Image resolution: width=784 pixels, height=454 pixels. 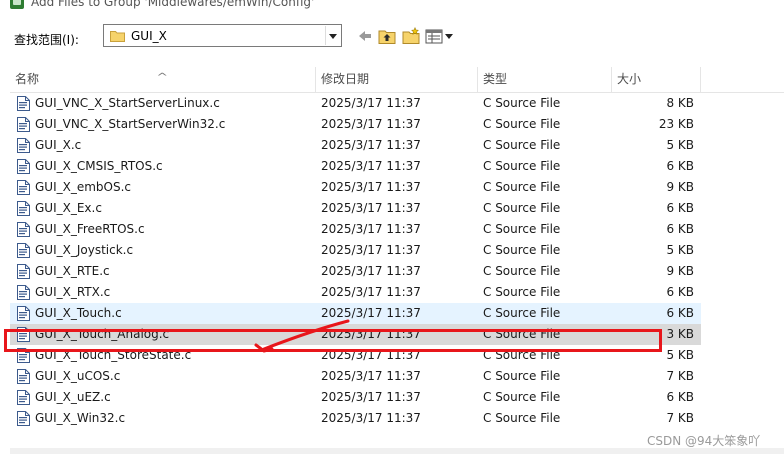 What do you see at coordinates (80, 418) in the screenshot?
I see `file-name: GUI_X_Win32.c` at bounding box center [80, 418].